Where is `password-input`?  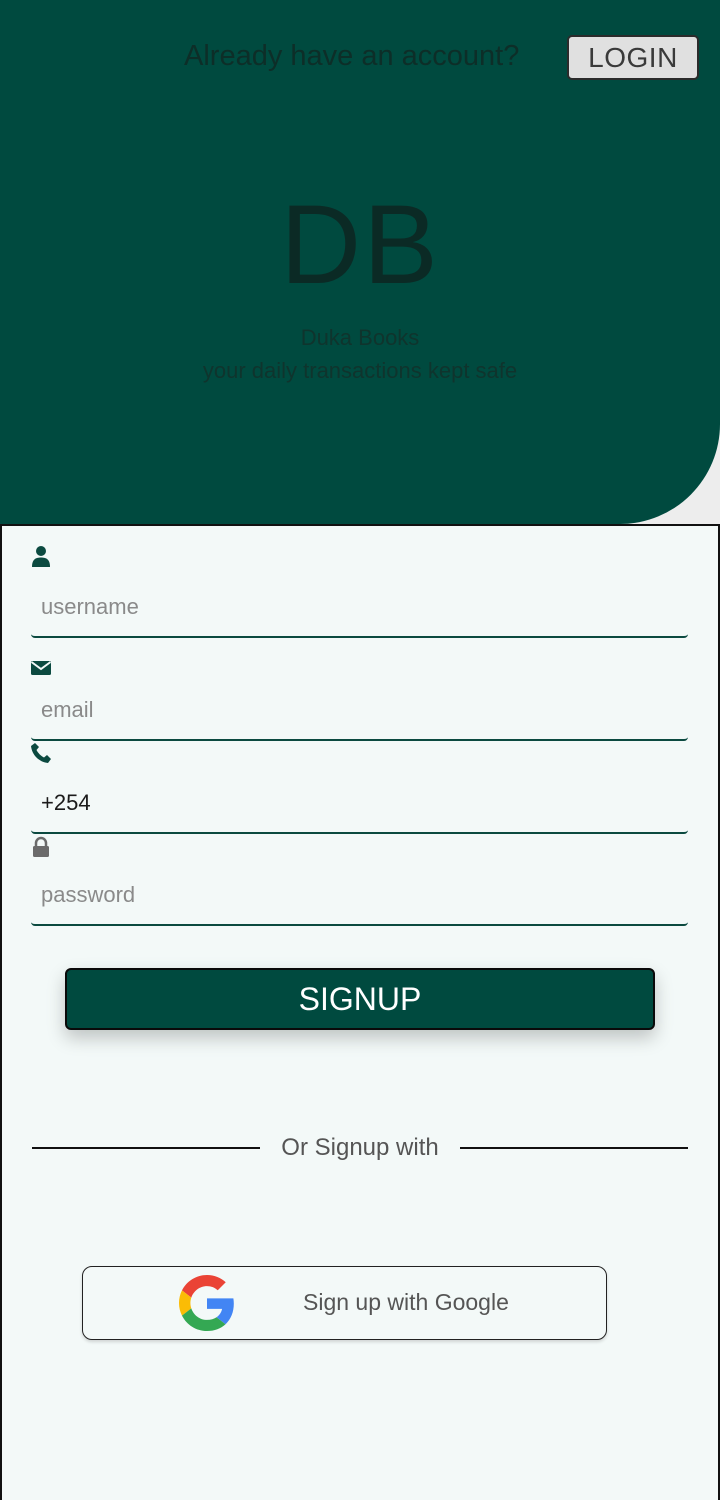
password-input is located at coordinates (359, 895).